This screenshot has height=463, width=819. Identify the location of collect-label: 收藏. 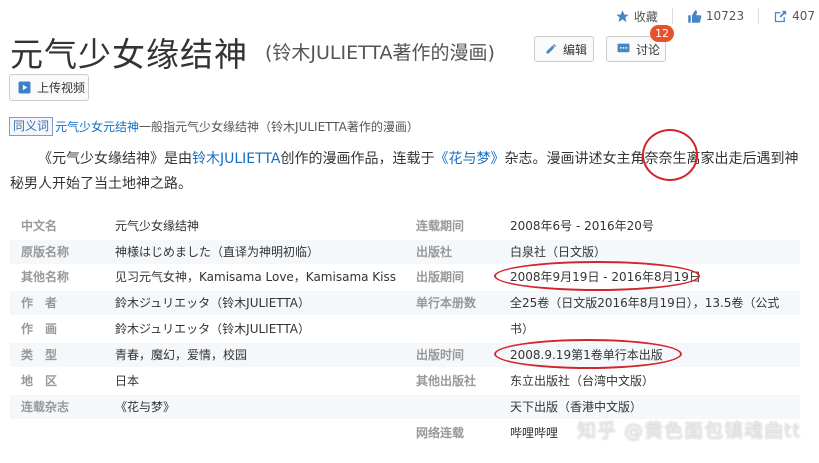
(645, 16).